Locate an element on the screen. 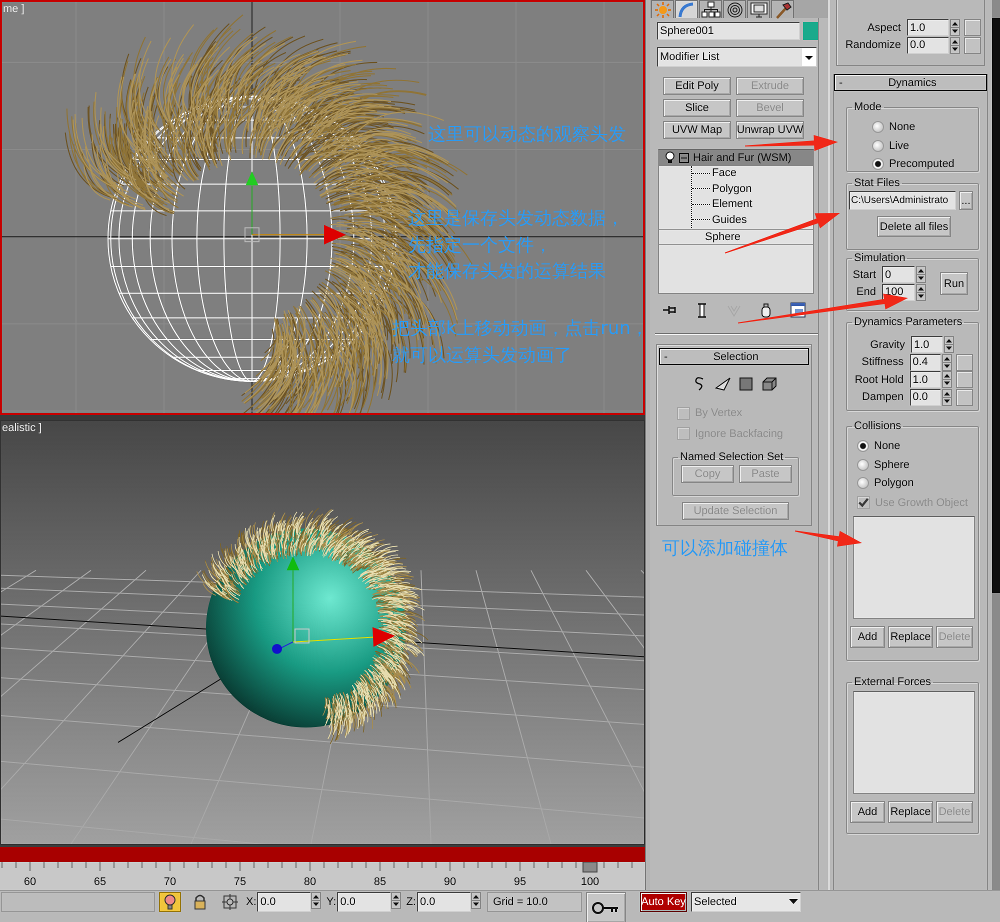 The height and width of the screenshot is (922, 1000). number-field: 0.4 is located at coordinates (925, 362).